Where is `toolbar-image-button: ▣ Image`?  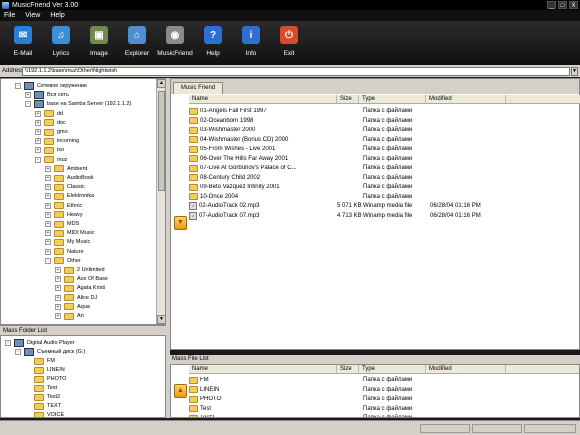 toolbar-image-button: ▣ Image is located at coordinates (99, 43).